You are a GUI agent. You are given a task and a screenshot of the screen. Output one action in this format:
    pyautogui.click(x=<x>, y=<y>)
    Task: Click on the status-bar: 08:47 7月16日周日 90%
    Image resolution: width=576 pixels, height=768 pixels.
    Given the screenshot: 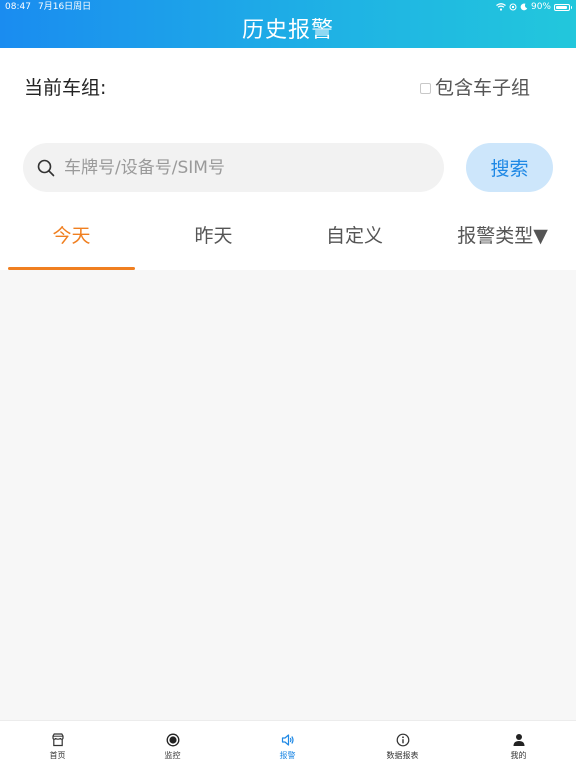 What is the action you would take?
    pyautogui.click(x=288, y=7)
    